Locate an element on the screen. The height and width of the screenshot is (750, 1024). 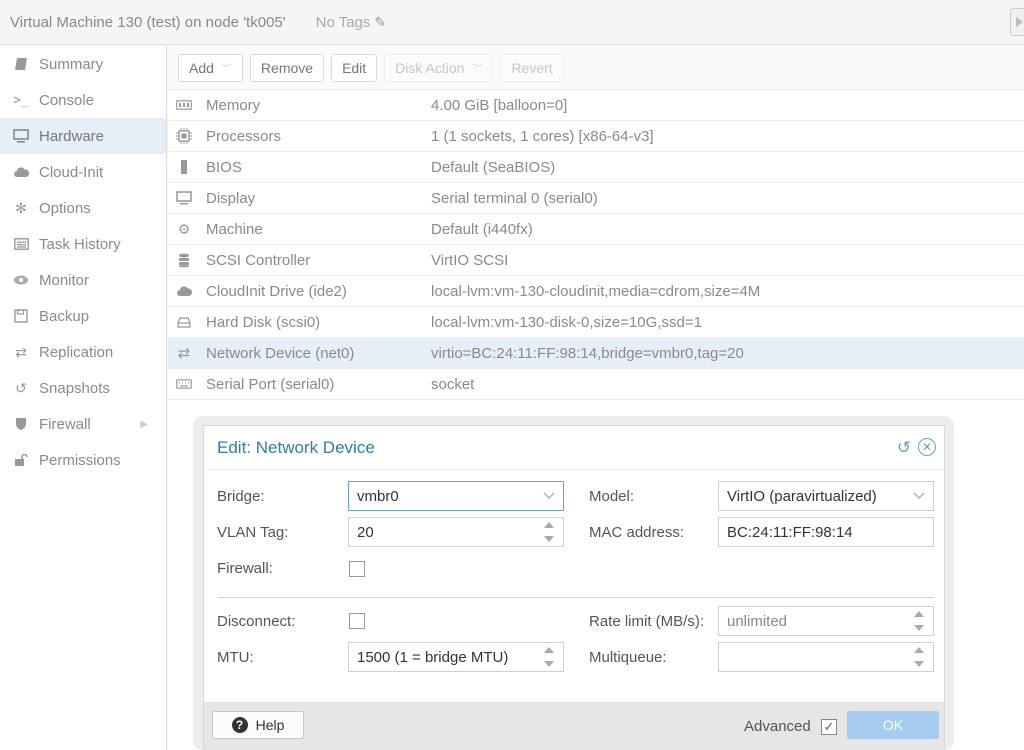
sidebar-item-replication: ⇄ Replication is located at coordinates (83, 352).